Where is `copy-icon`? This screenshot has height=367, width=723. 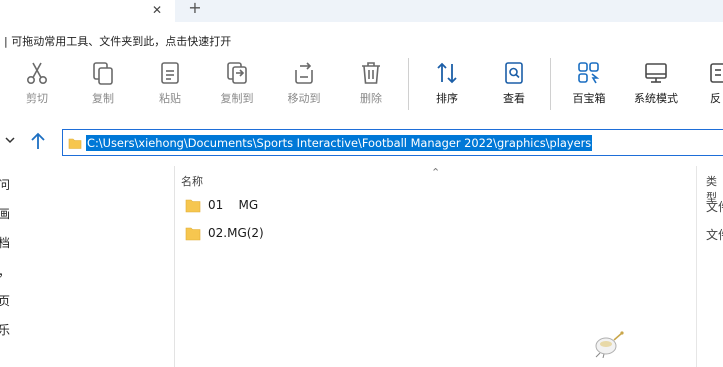
copy-icon is located at coordinates (103, 73).